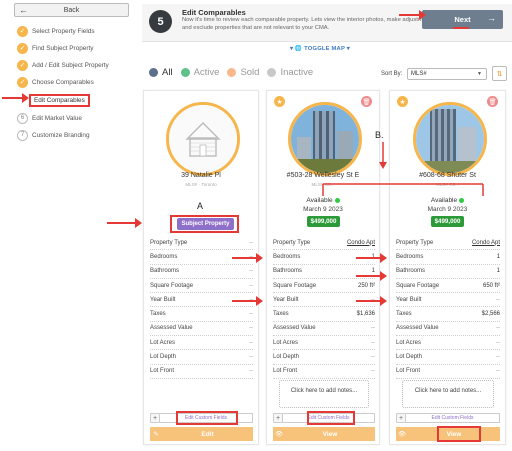  Describe the element at coordinates (63, 48) in the screenshot. I see `step-label: Find Subject Property` at that location.